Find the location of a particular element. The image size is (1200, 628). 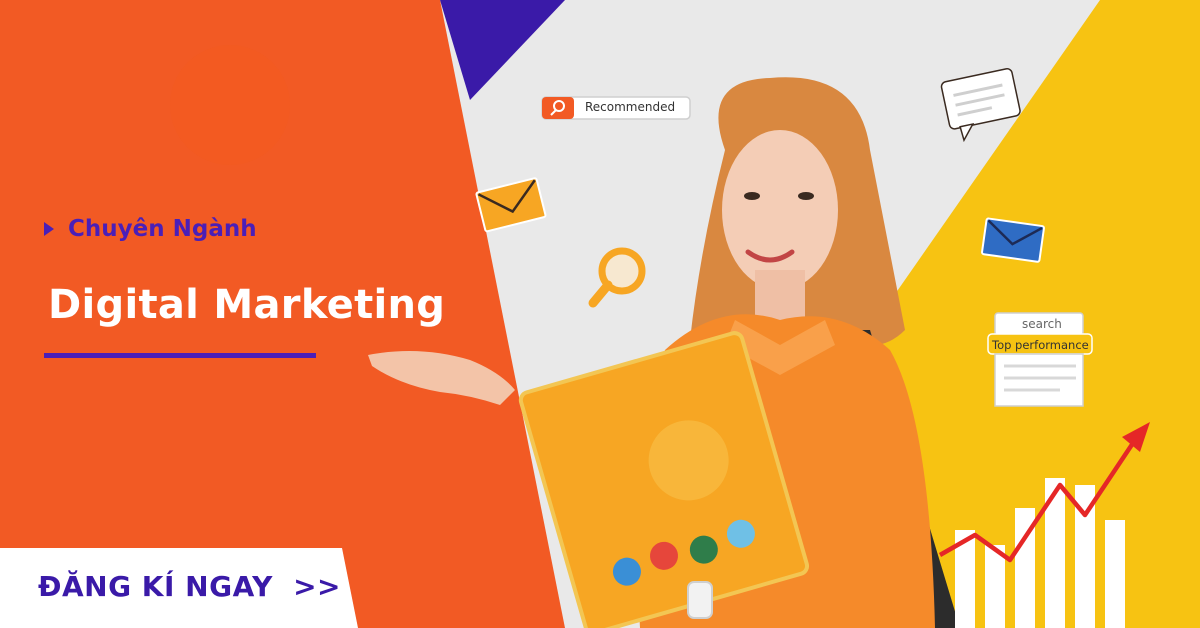

register-now-button: ĐĂNG KÍ NGAY >> is located at coordinates (179, 588).